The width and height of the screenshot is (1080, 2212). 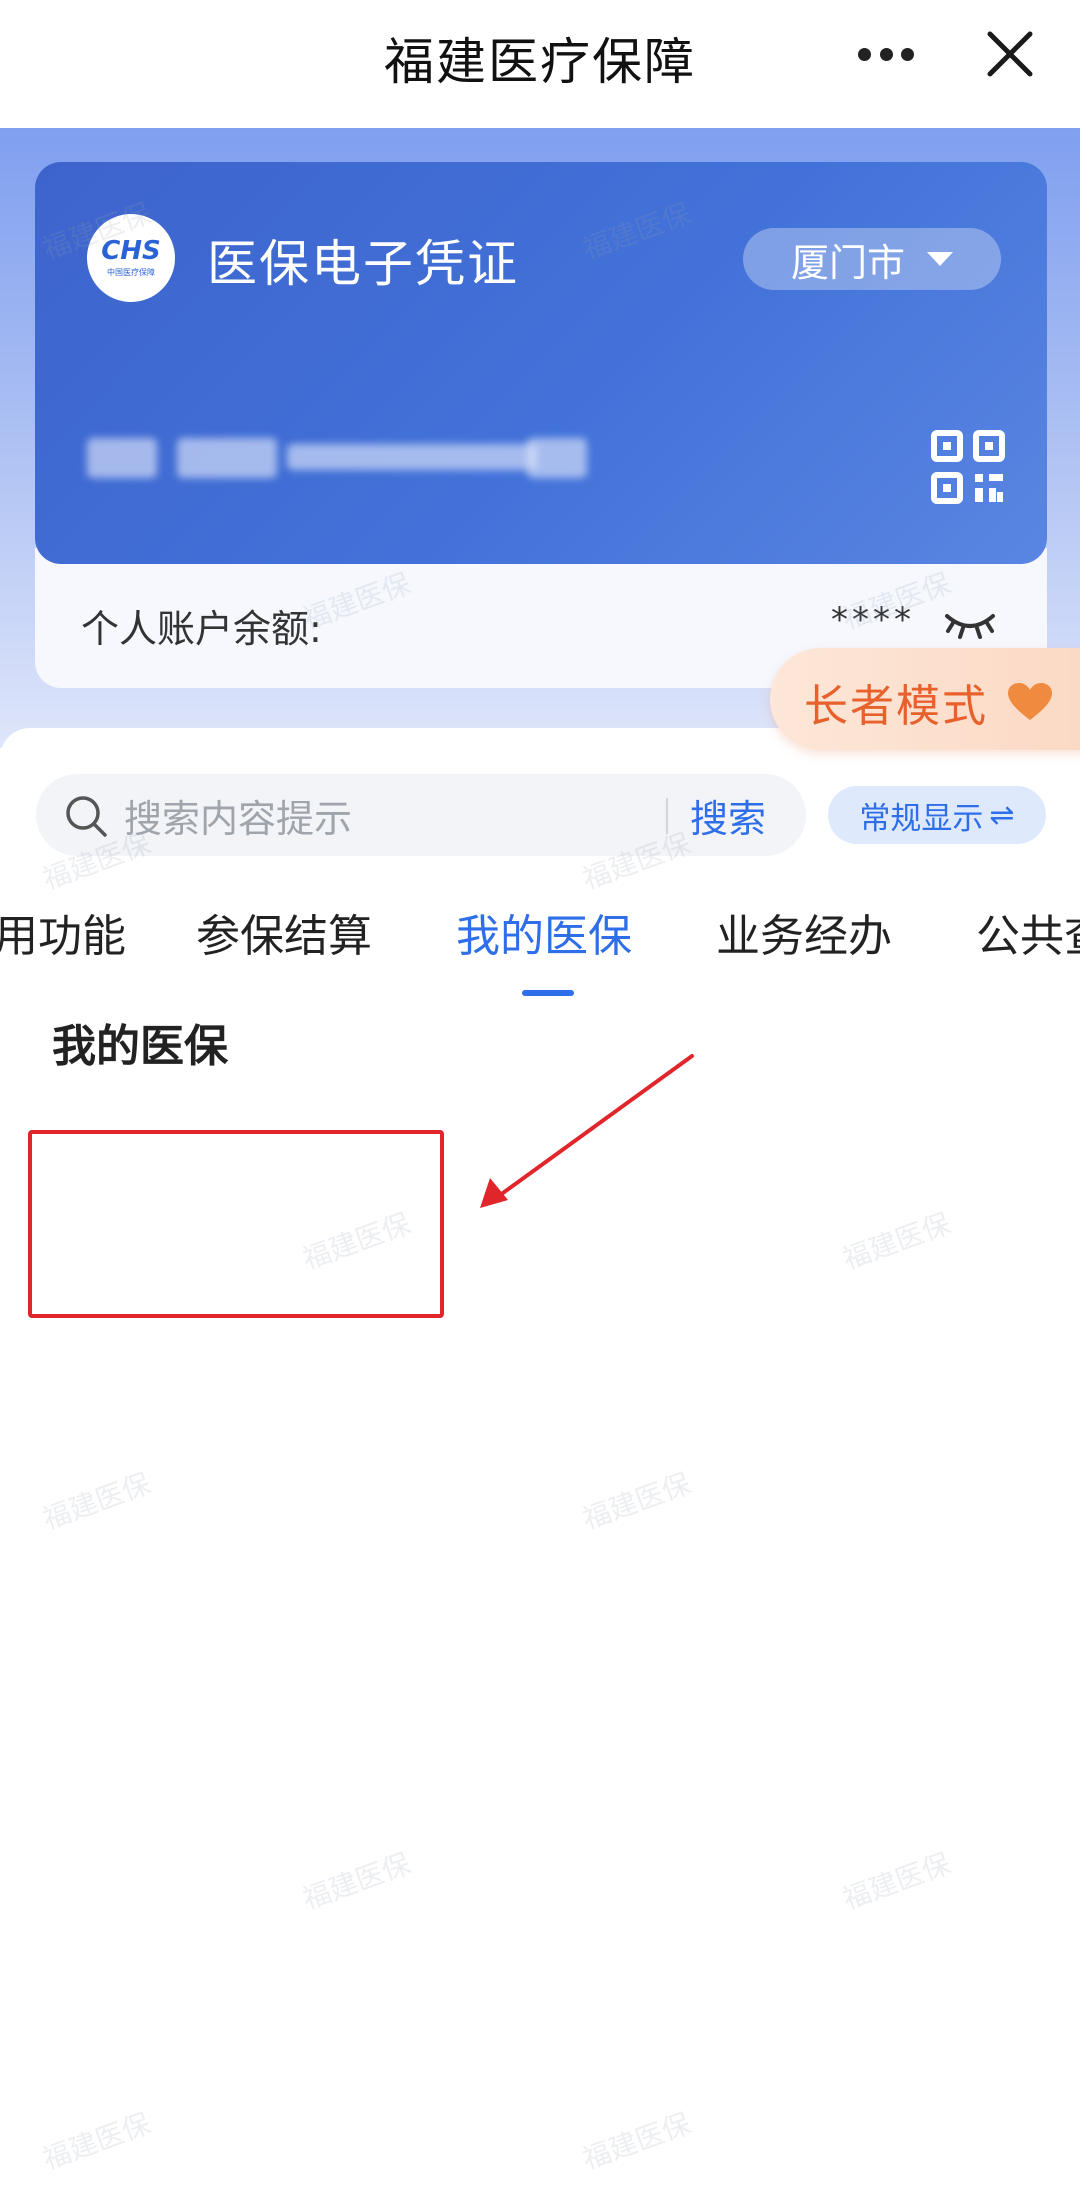 I want to click on top-nav-bar: 福建医疗保障, so click(x=540, y=64).